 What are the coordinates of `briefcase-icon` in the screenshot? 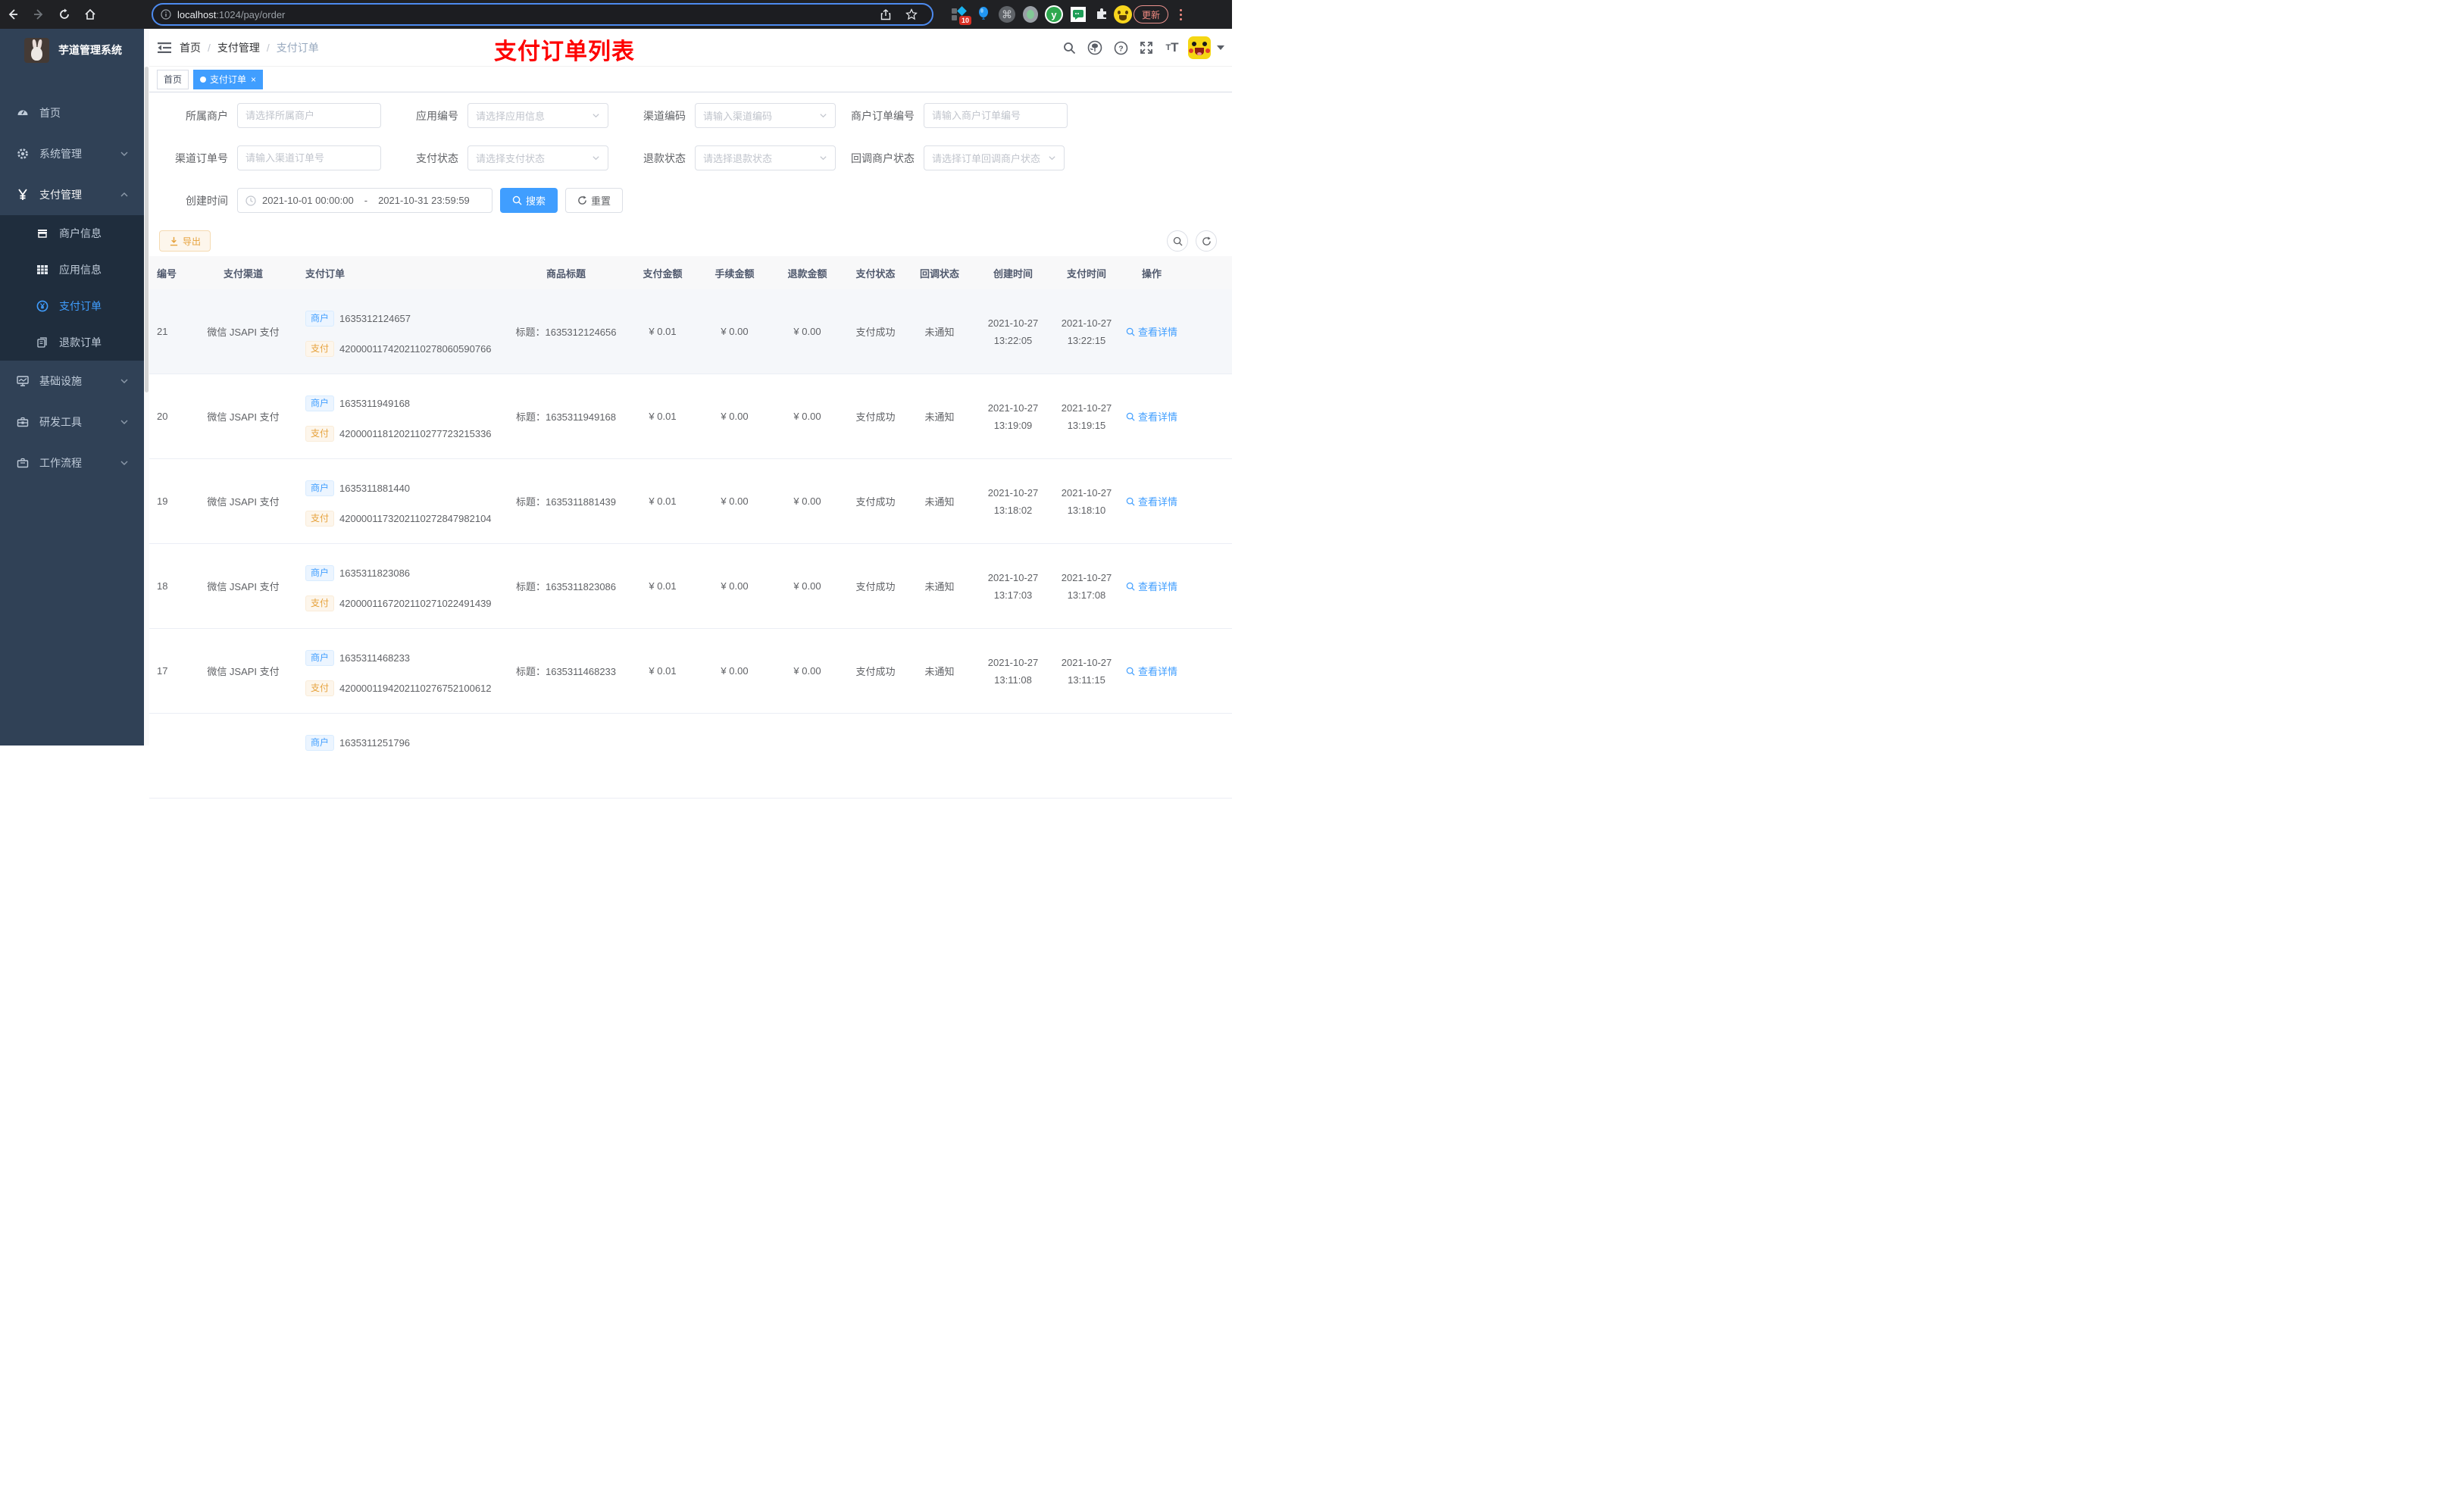 It's located at (23, 463).